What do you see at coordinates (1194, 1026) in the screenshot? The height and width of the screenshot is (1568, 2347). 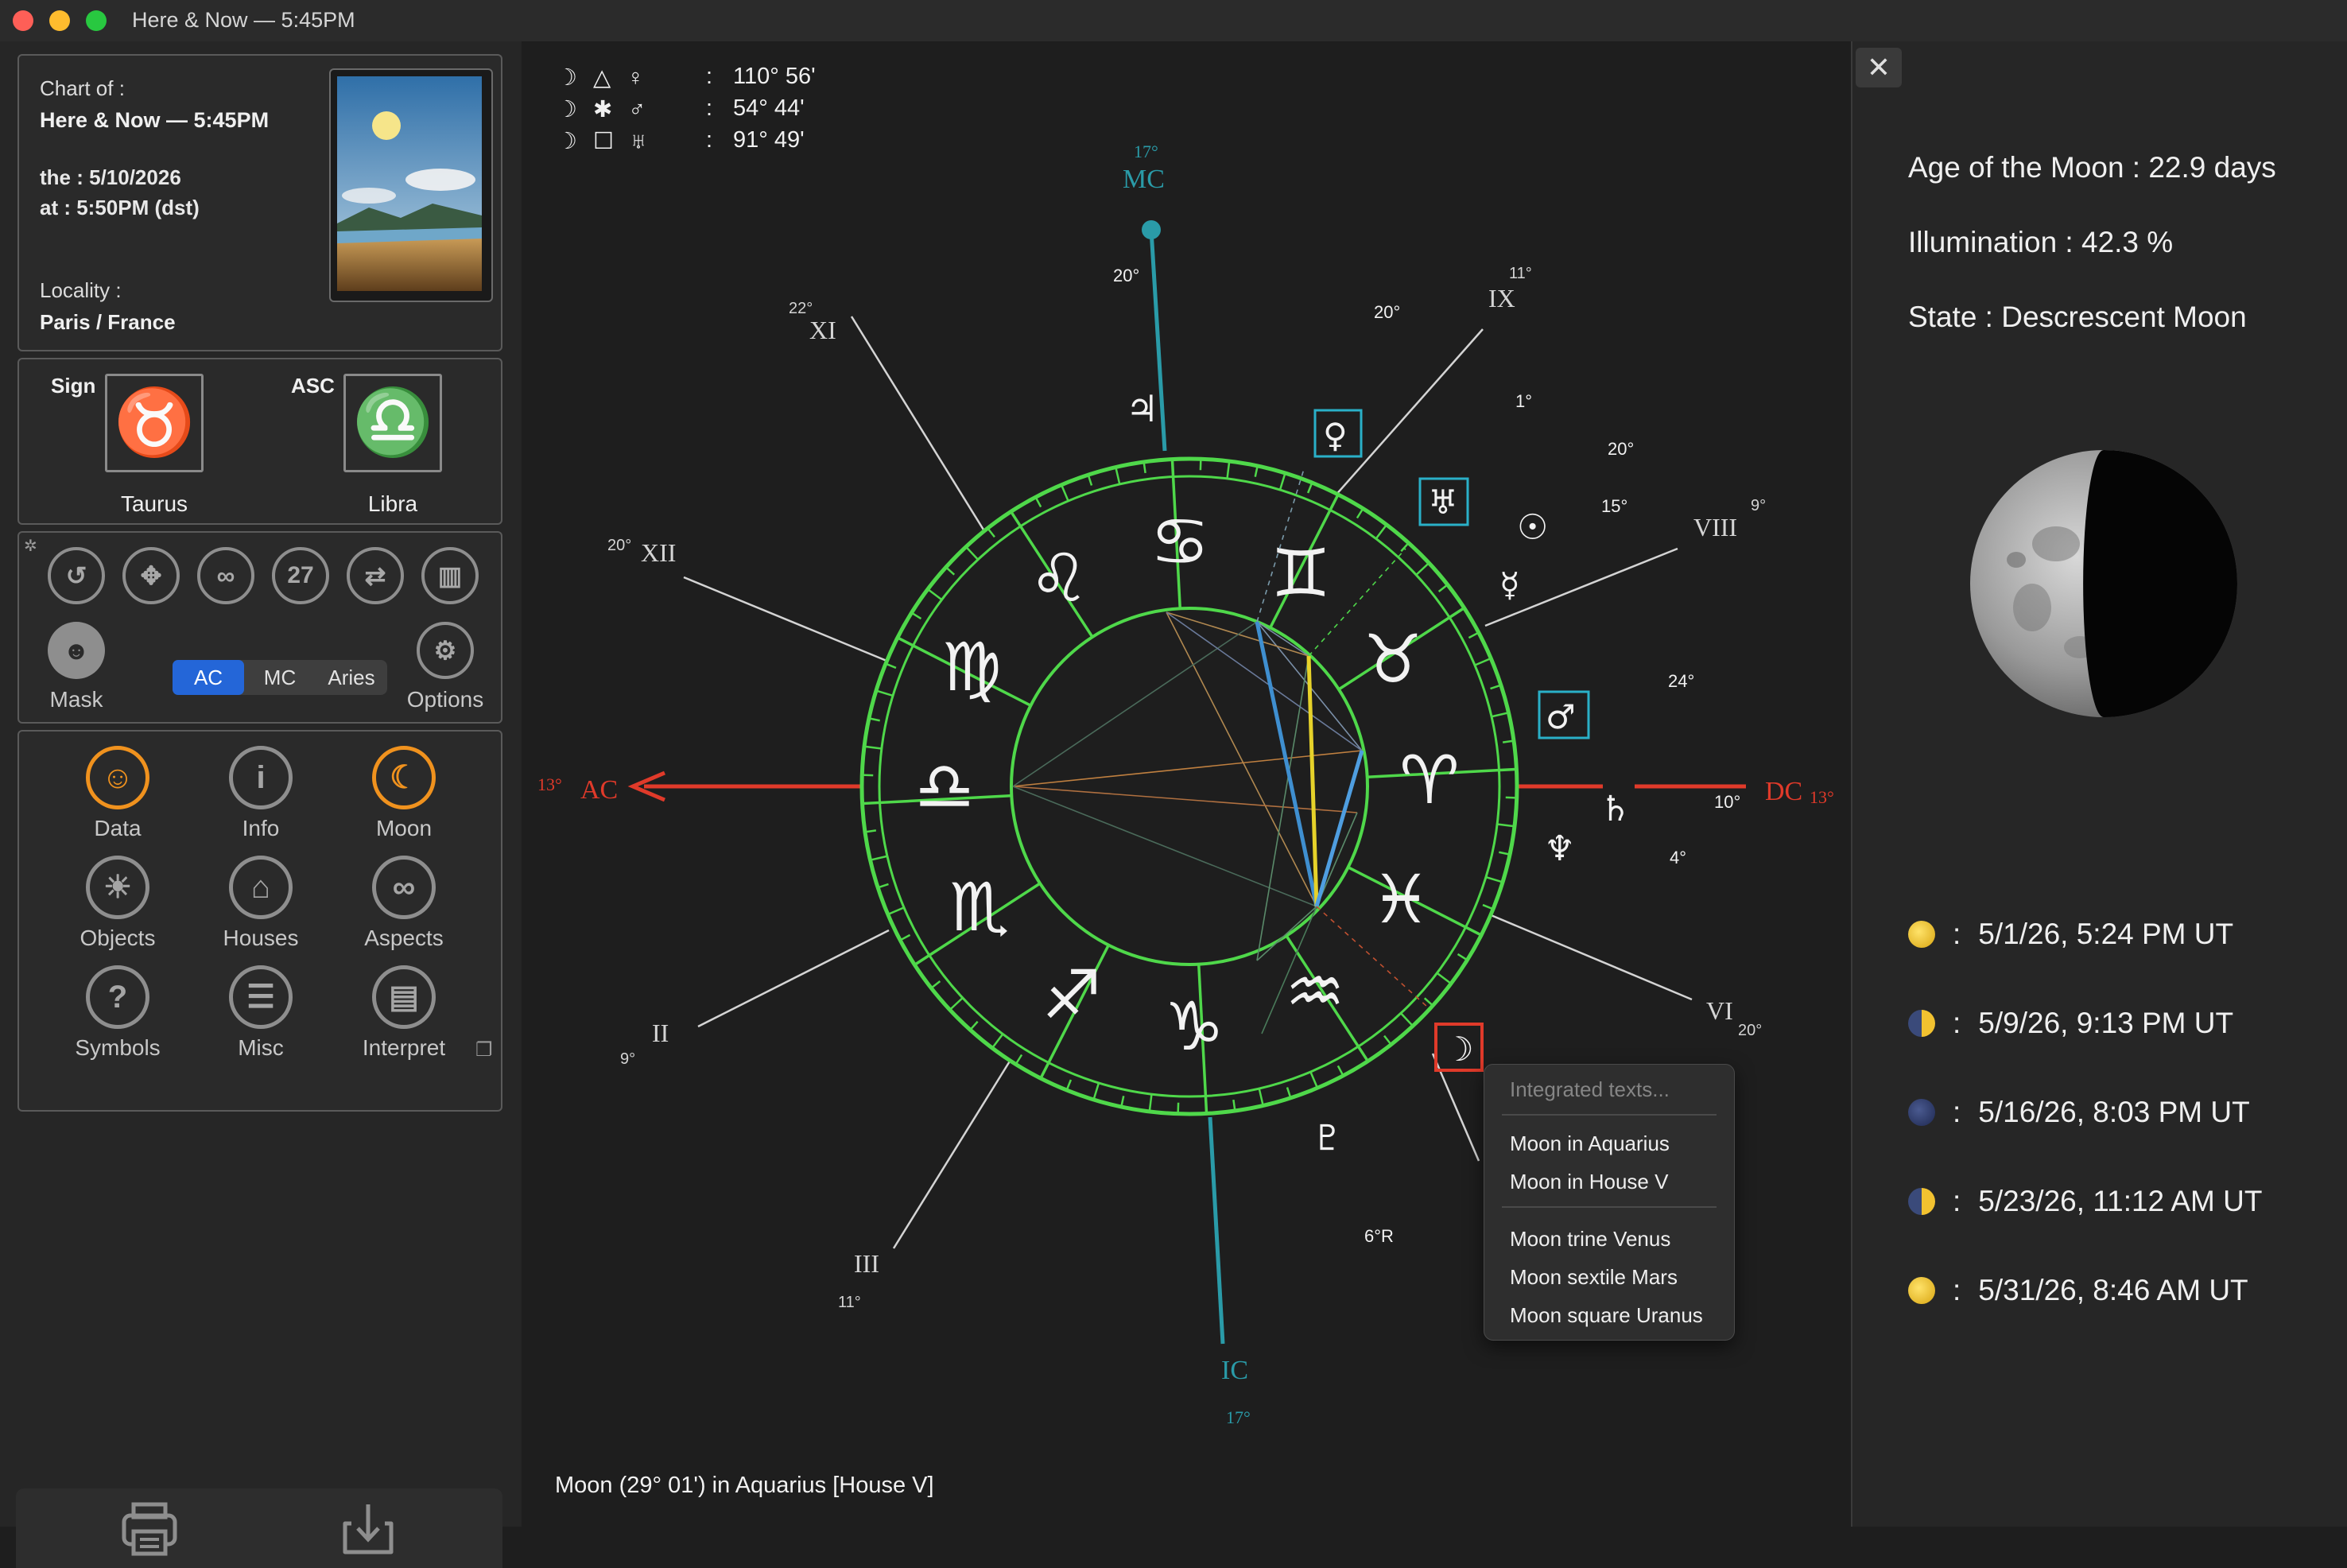 I see `capricorn-icon: ♑` at bounding box center [1194, 1026].